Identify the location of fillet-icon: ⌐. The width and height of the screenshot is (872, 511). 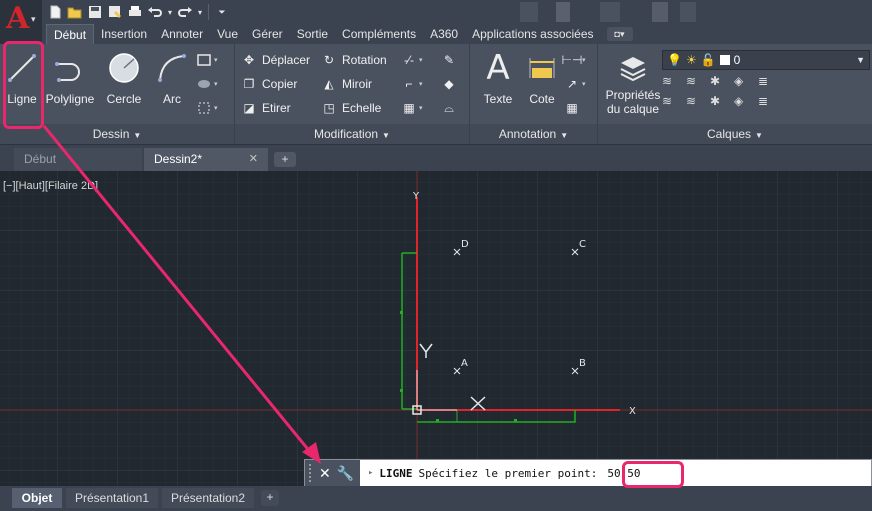
(409, 84).